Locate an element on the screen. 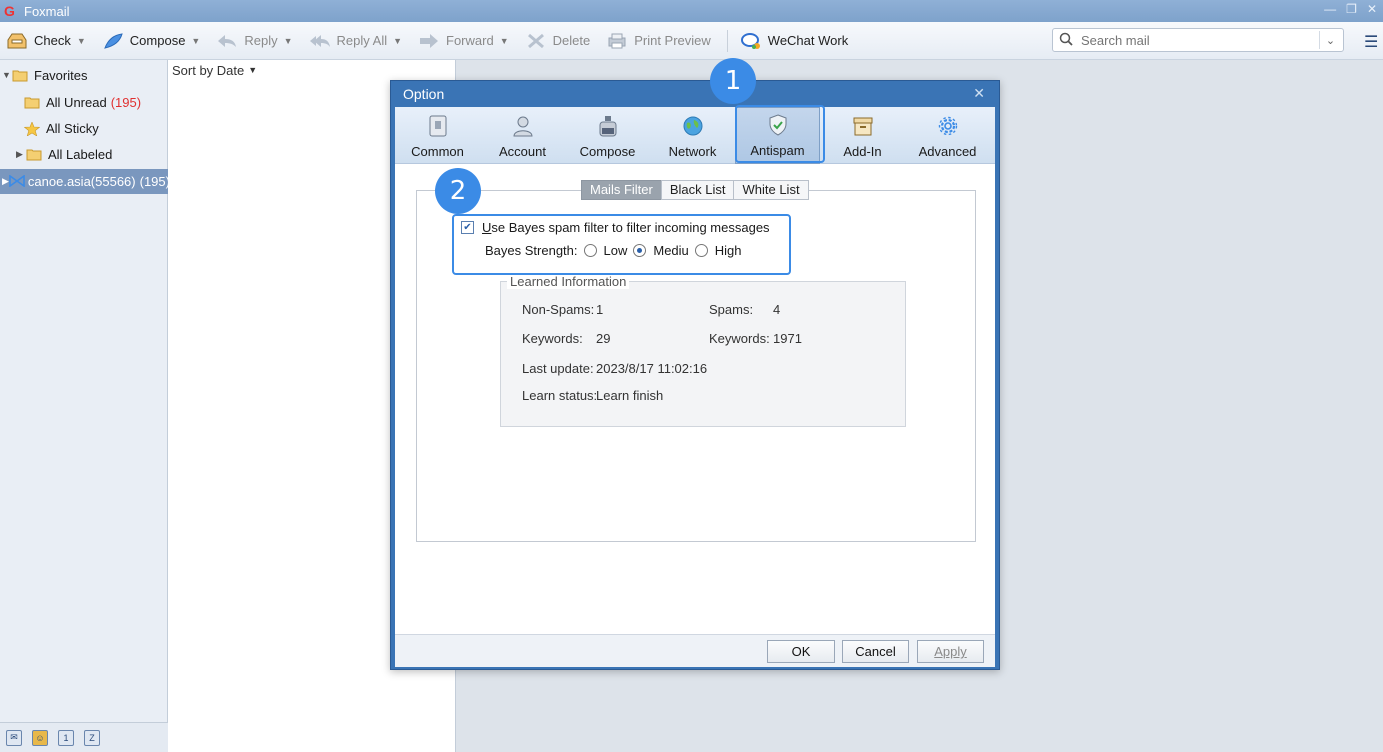 The image size is (1383, 752). sidebar-item-all-sticky: All Sticky is located at coordinates (84, 128).